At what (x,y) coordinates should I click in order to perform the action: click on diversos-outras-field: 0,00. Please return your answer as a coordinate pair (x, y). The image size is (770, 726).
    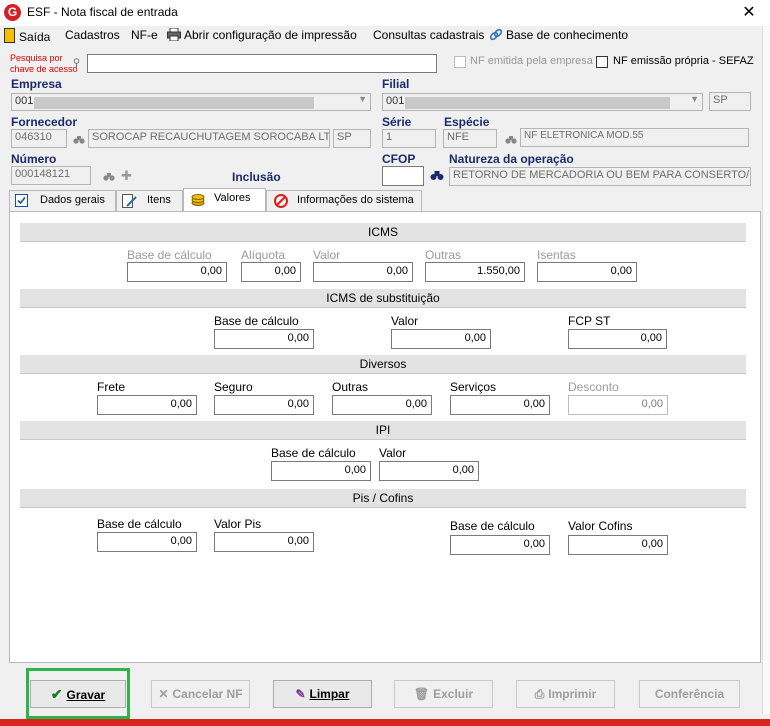
    Looking at the image, I should click on (382, 405).